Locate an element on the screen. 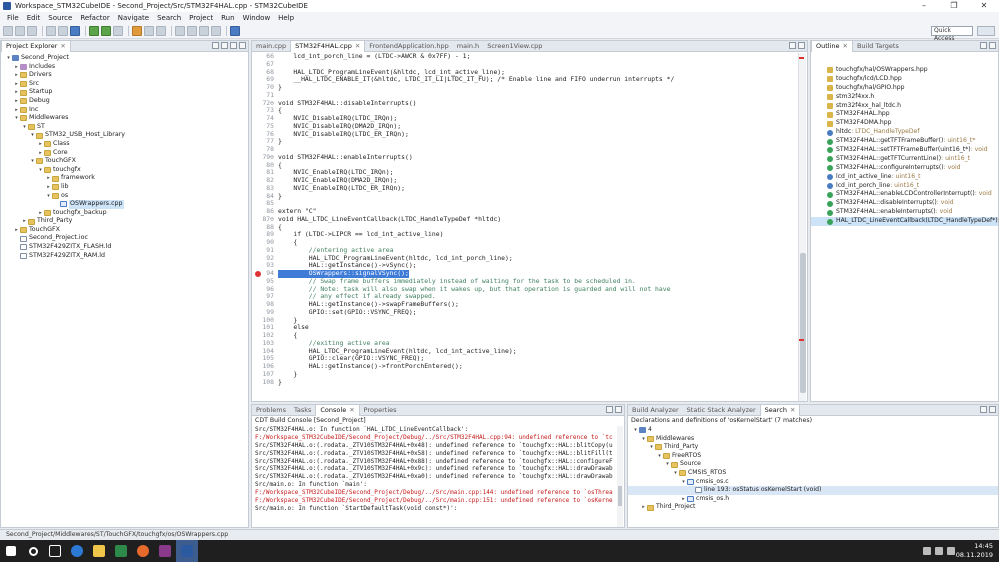 The height and width of the screenshot is (562, 999). tab-console-0: Problems is located at coordinates (271, 410).